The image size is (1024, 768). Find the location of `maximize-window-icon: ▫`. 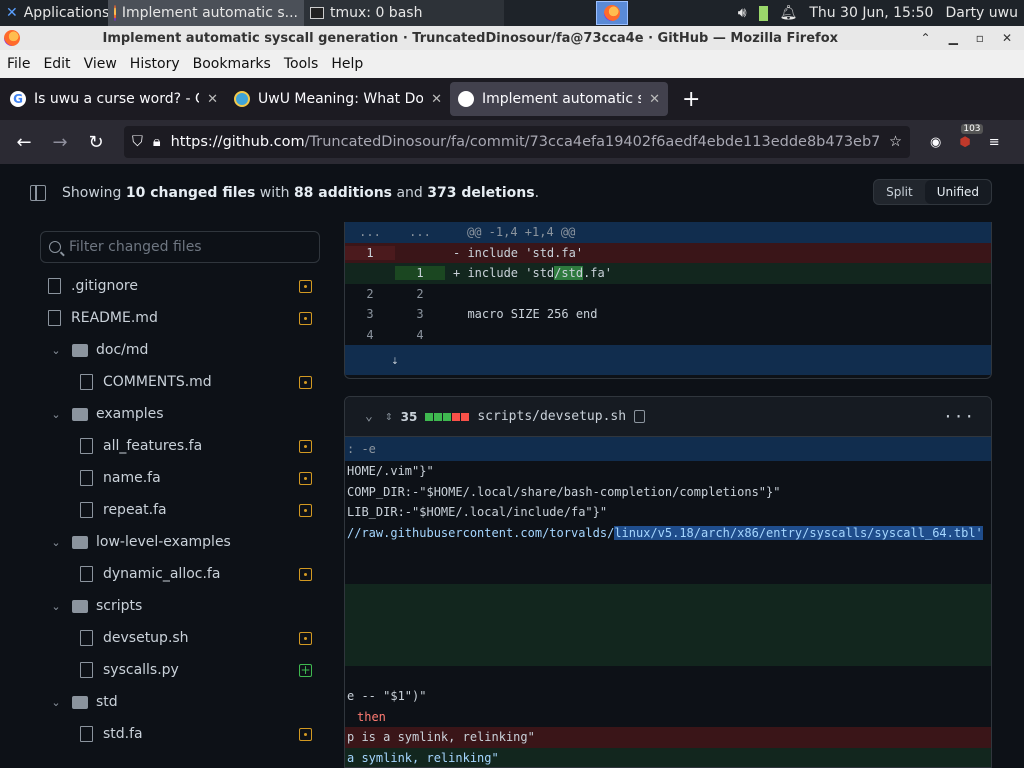

maximize-window-icon: ▫ is located at coordinates (980, 38).